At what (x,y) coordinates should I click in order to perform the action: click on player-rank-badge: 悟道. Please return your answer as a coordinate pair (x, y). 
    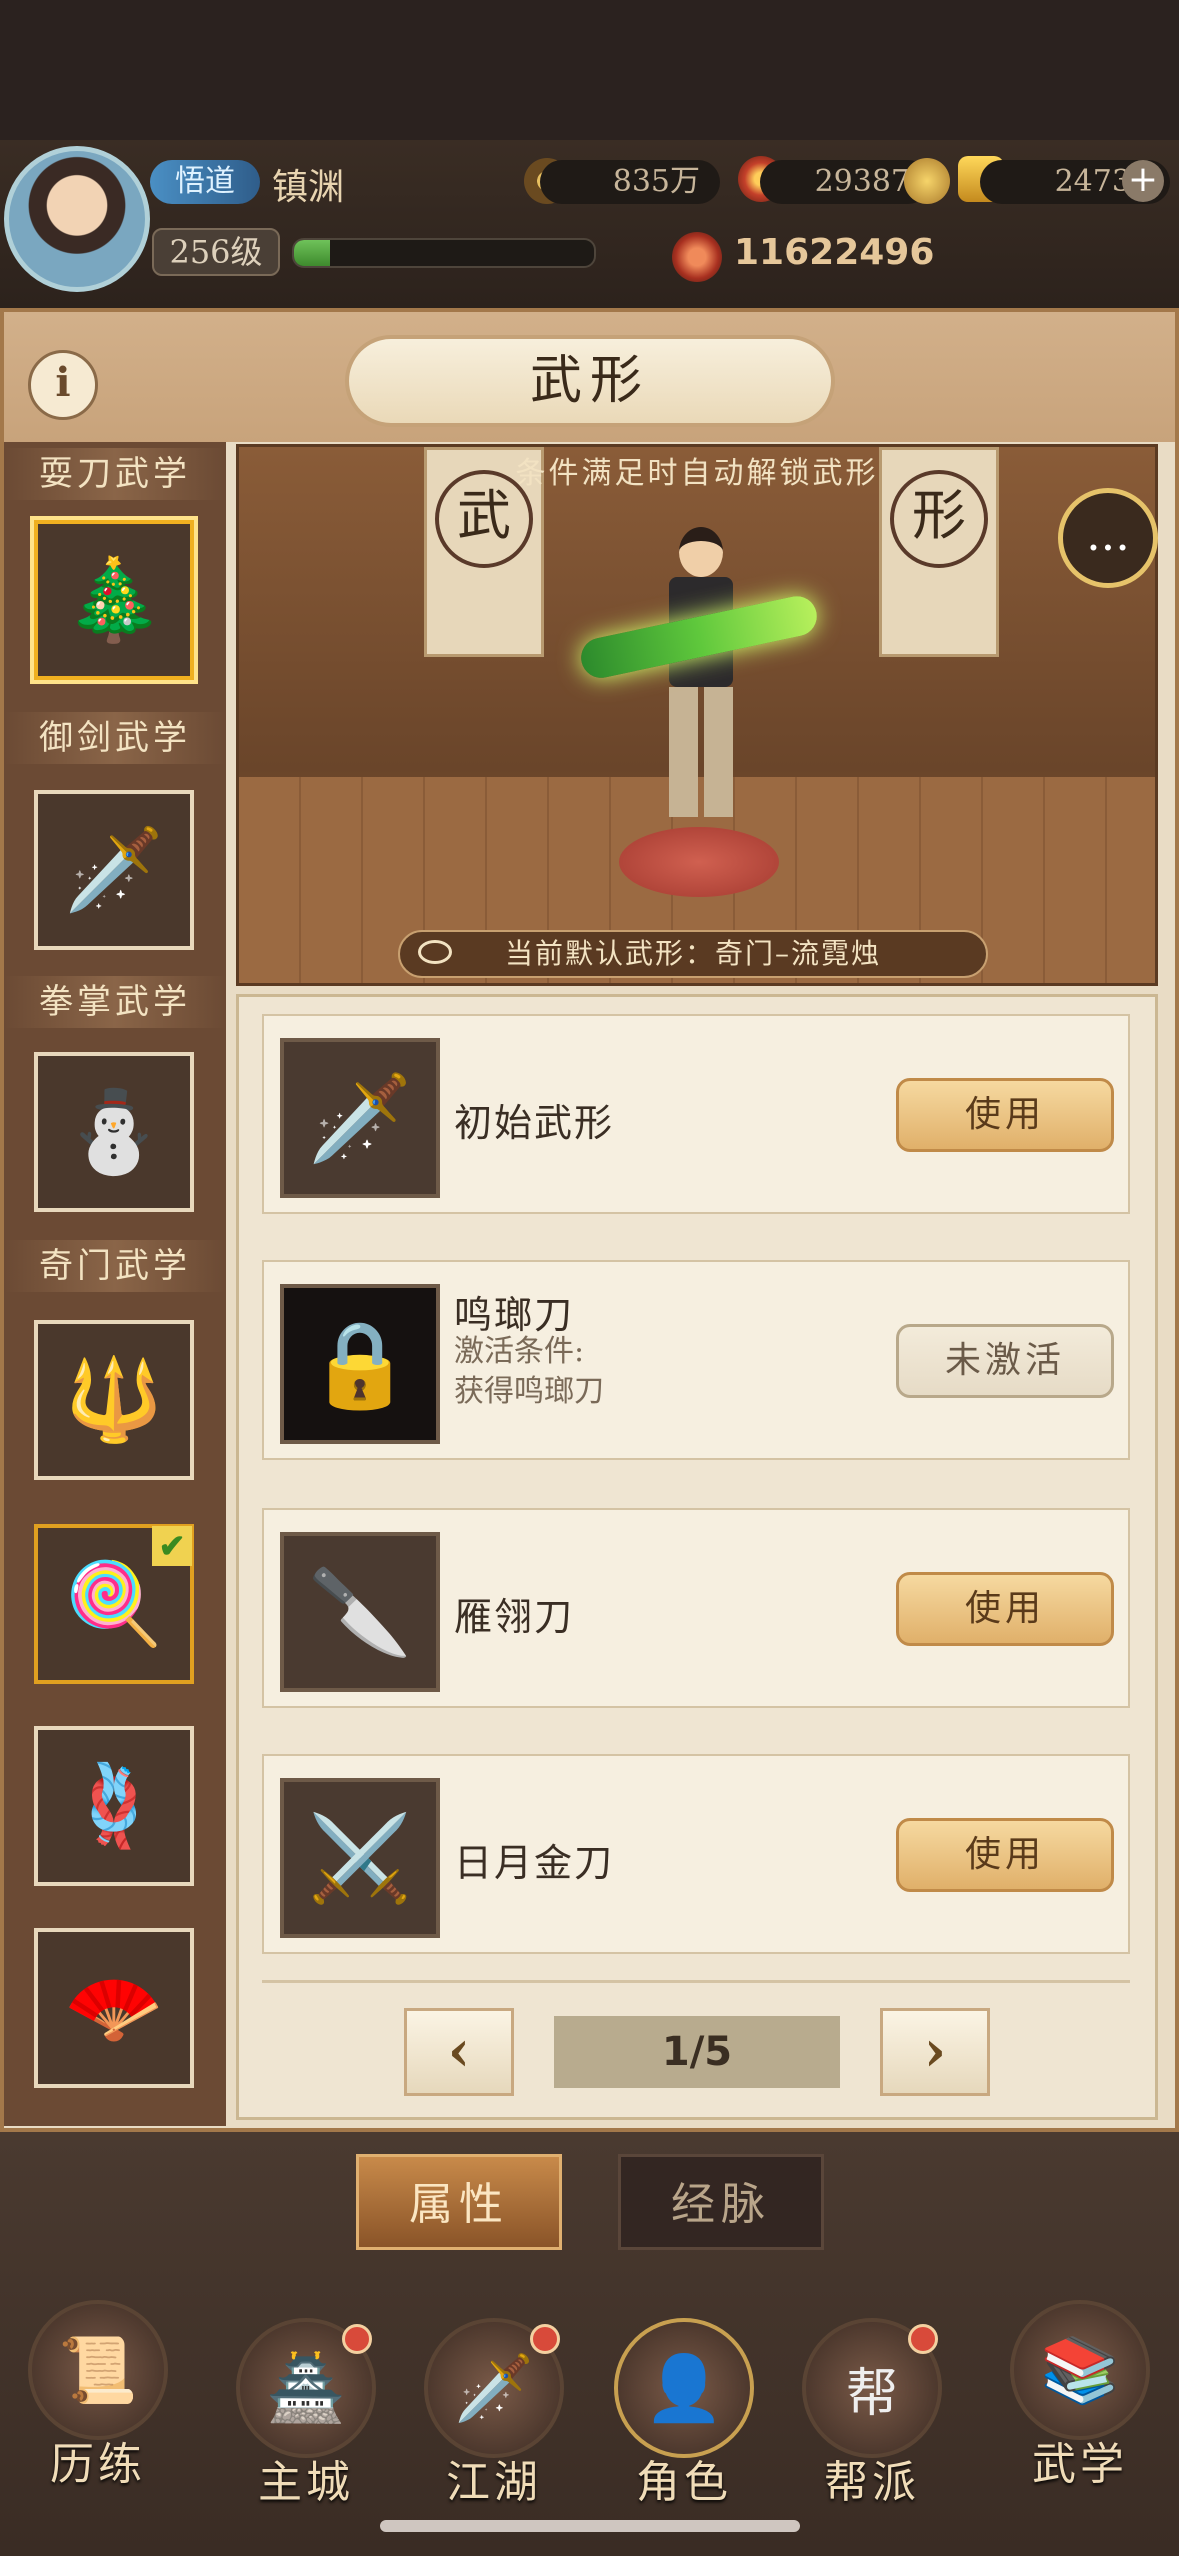
    Looking at the image, I should click on (205, 182).